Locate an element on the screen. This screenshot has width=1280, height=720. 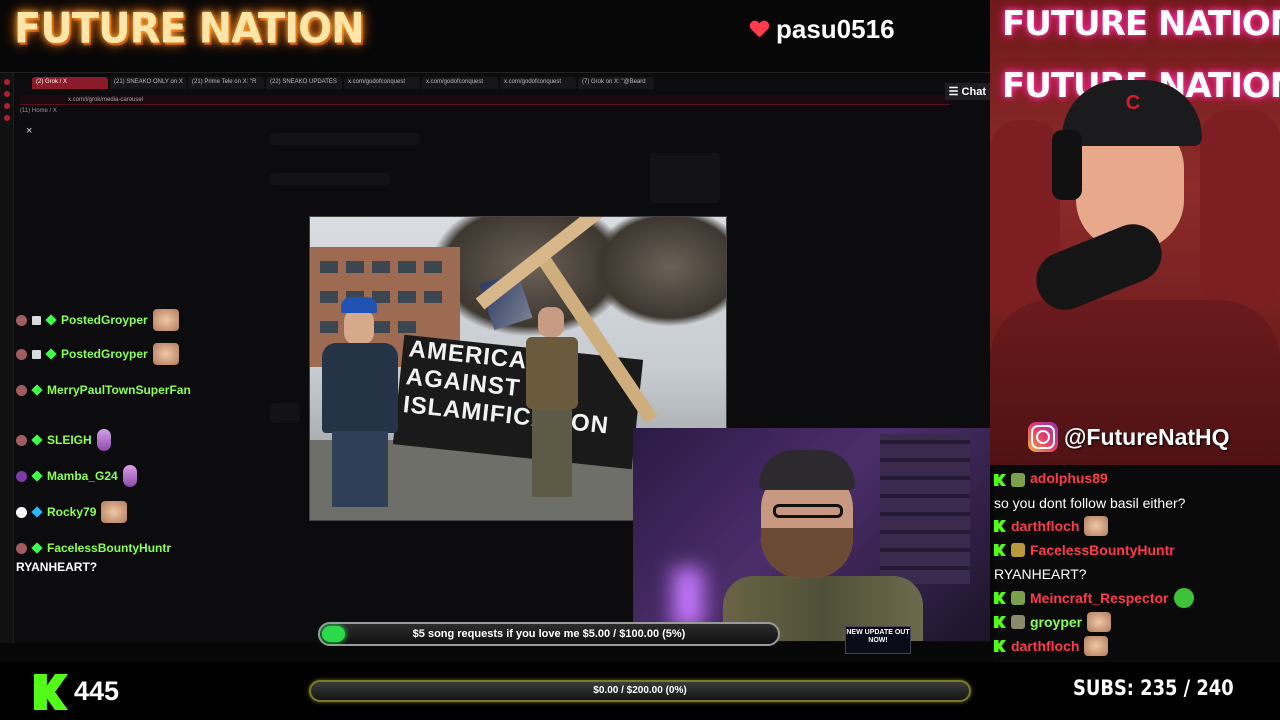
instagram-text: @FutureNatHQ is located at coordinates (1147, 436).